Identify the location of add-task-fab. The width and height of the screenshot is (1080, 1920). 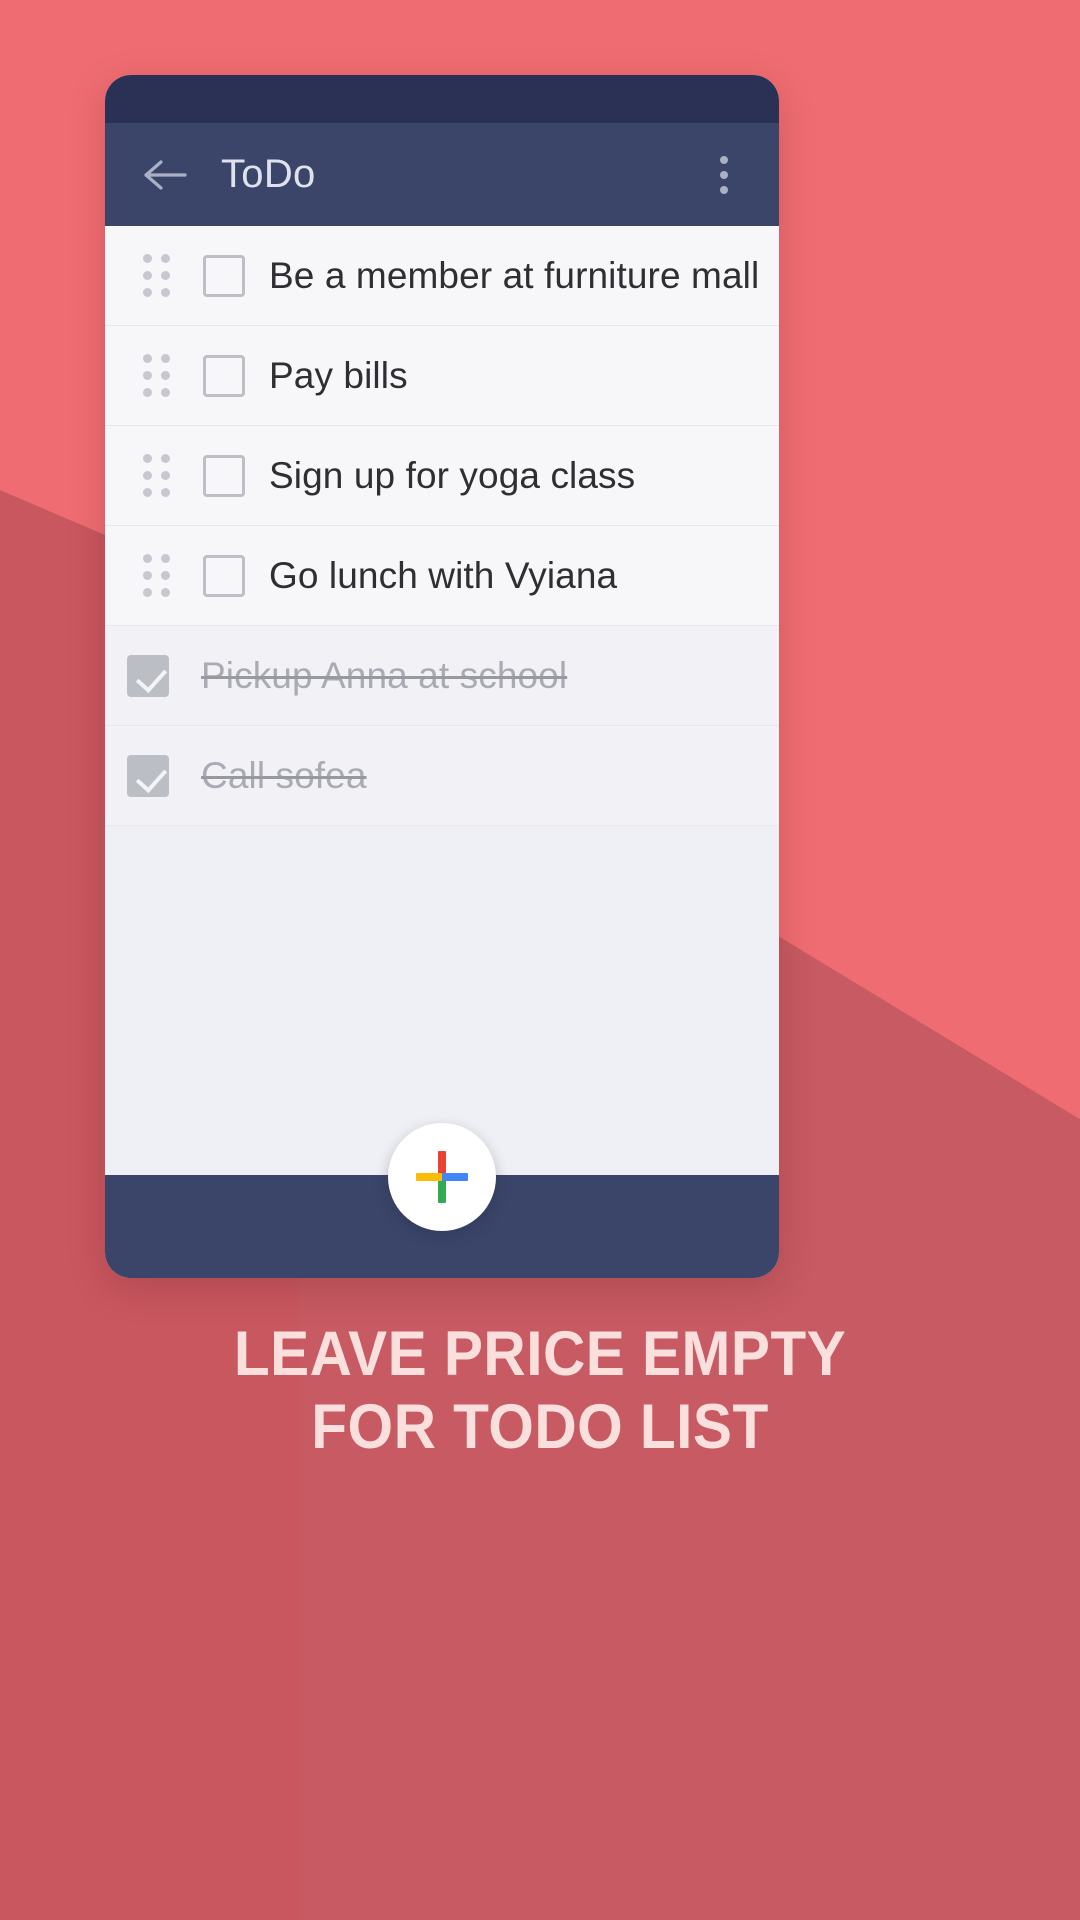
(442, 1177).